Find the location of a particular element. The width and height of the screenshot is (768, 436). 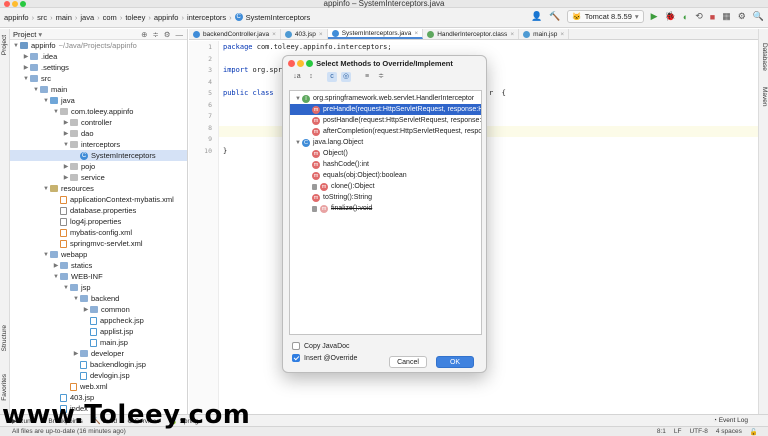

show-classes-icon: c is located at coordinates (332, 77).